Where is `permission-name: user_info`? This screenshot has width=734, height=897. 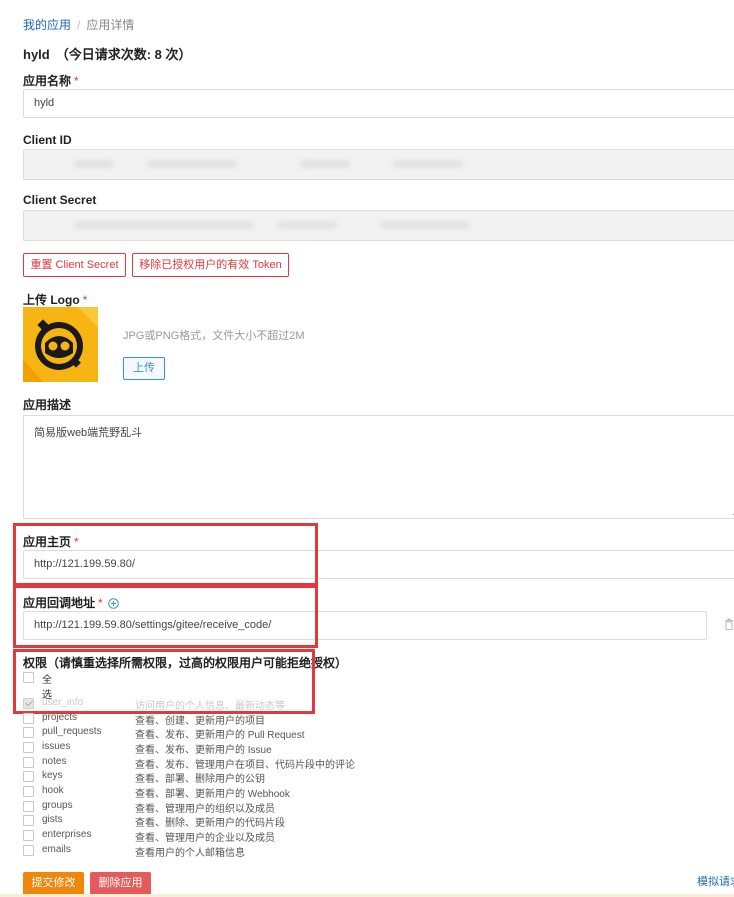
permission-name: user_info is located at coordinates (63, 702).